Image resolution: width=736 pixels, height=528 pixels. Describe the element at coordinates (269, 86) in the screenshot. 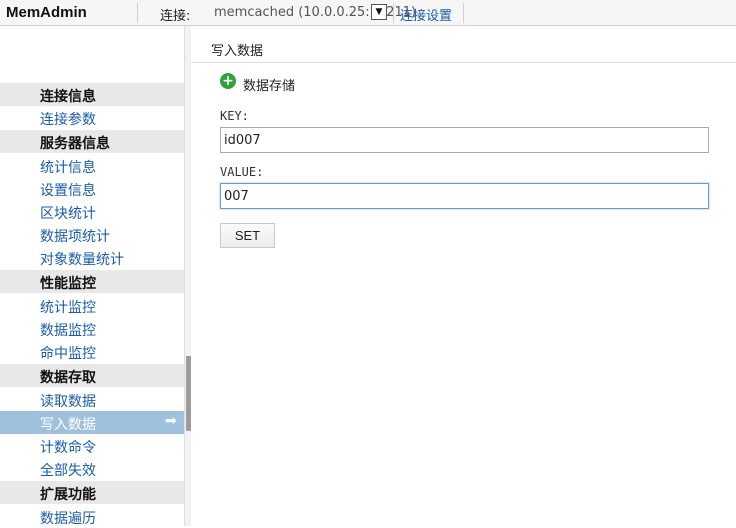

I see `action-label: 数据存储` at that location.